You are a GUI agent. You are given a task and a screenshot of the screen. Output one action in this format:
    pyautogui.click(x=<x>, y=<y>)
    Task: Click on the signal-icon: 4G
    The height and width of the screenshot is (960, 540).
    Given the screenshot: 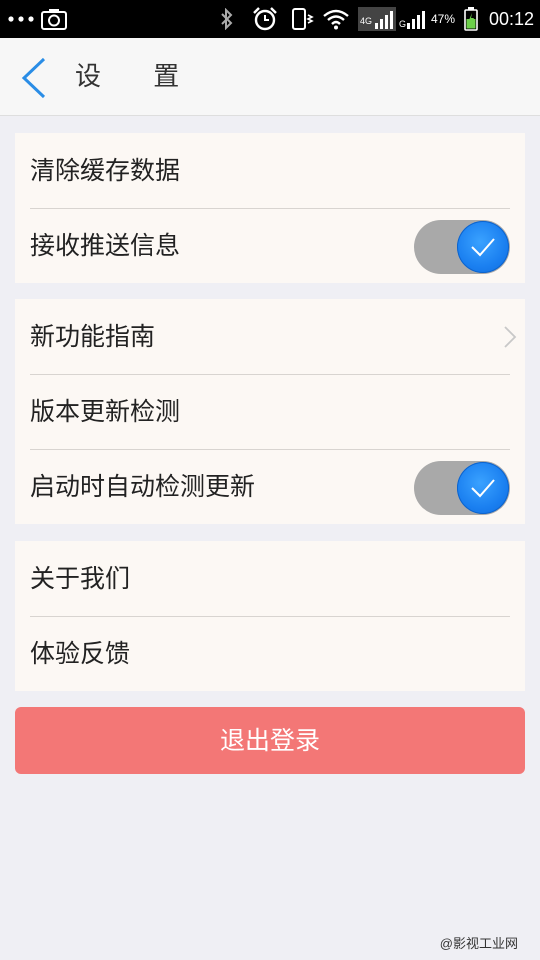 What is the action you would take?
    pyautogui.click(x=377, y=19)
    